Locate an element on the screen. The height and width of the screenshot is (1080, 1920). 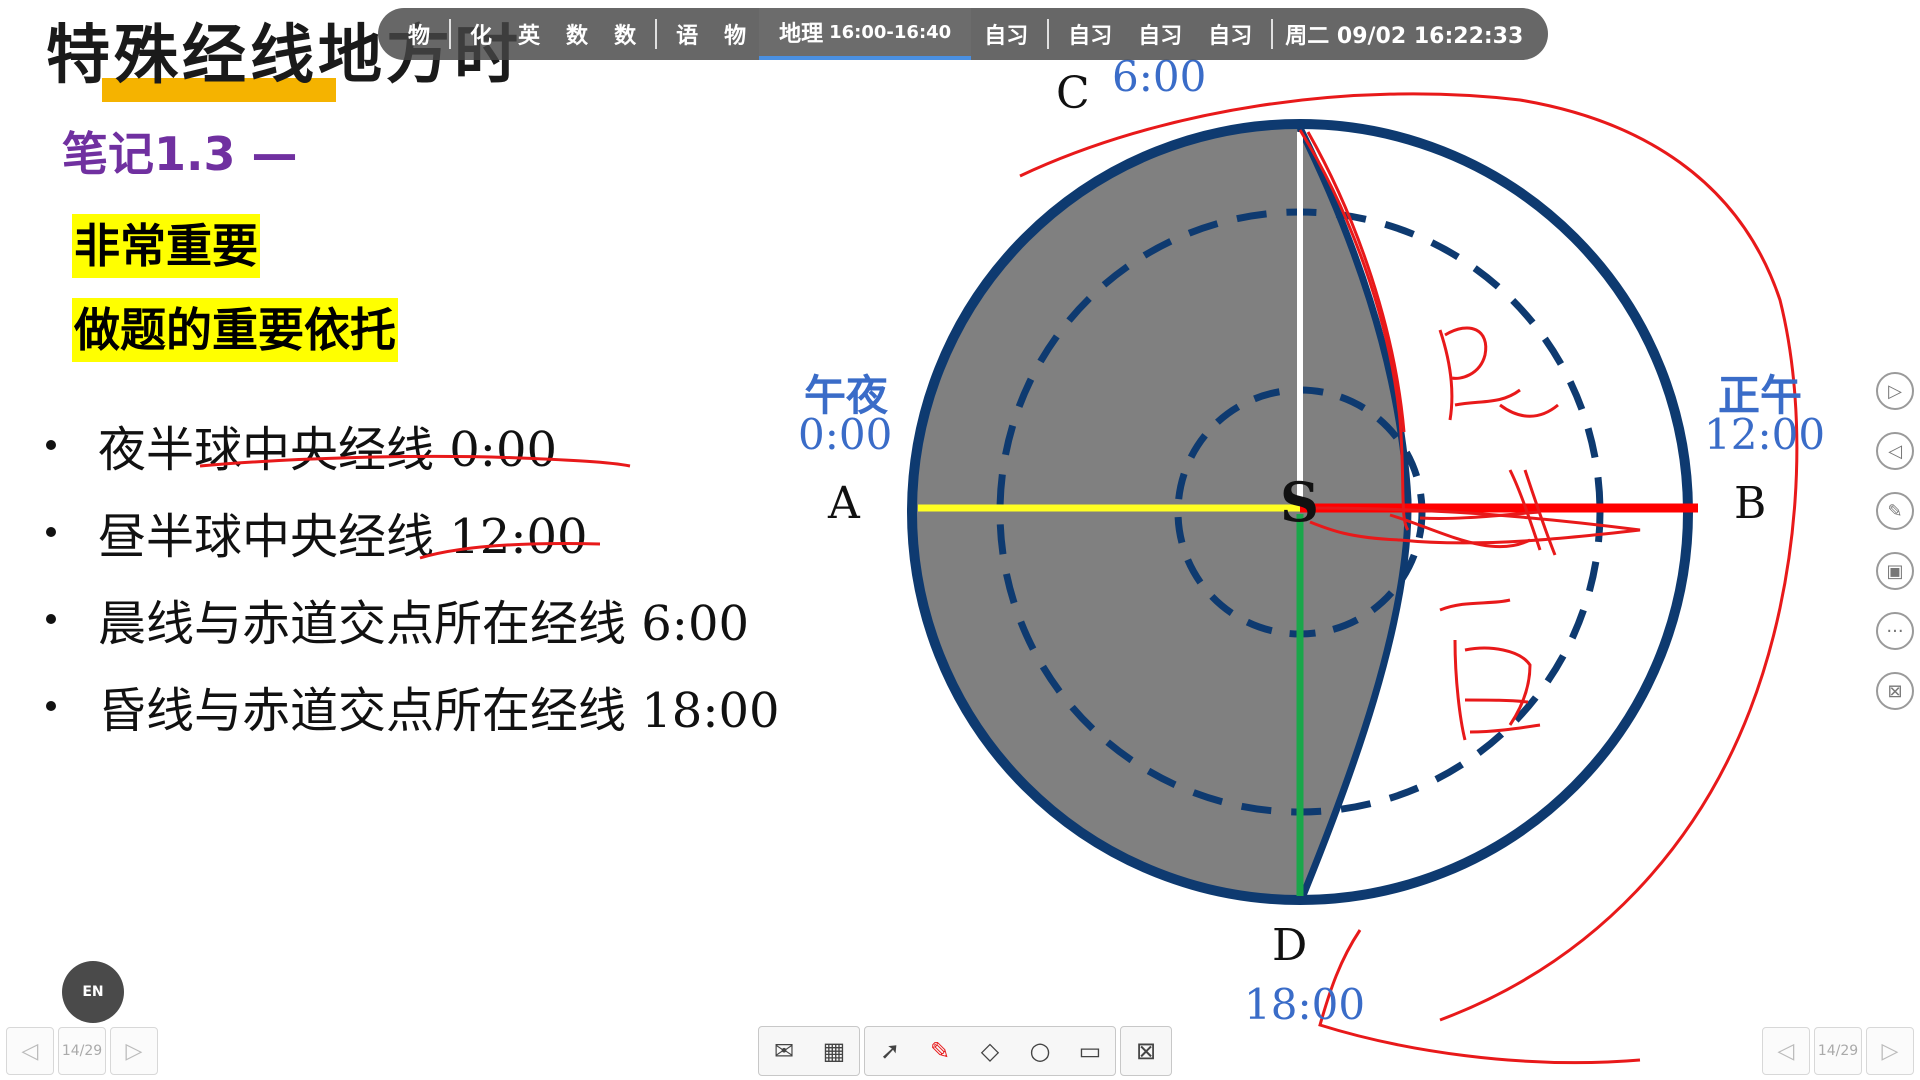
zoom-icon: ○ is located at coordinates (1040, 1051).